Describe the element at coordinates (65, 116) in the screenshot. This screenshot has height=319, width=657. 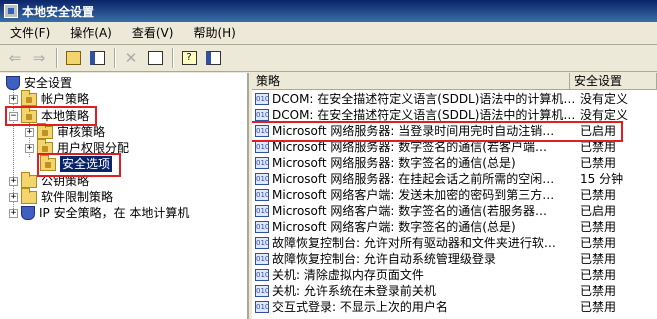
I see `tree-item-label: 本地策略` at that location.